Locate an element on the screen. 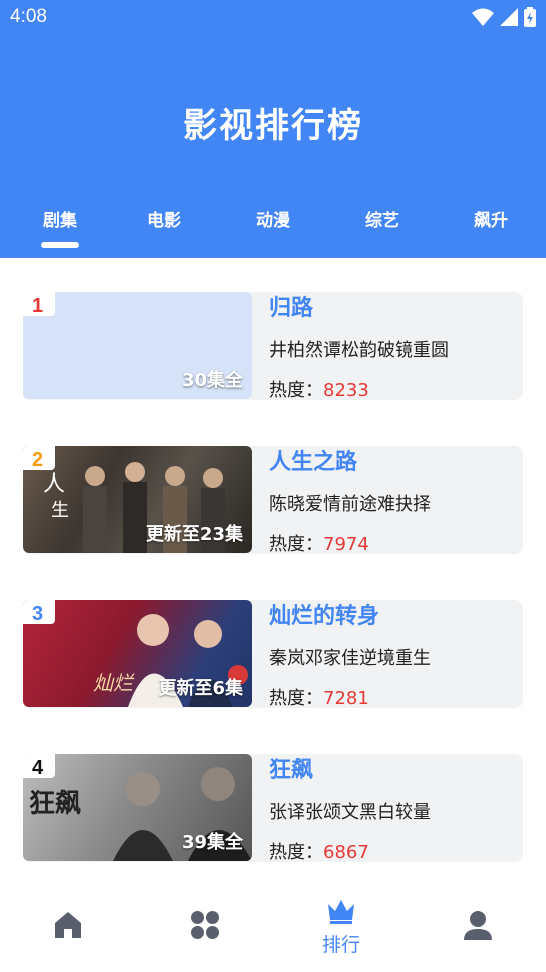 The width and height of the screenshot is (546, 972). heat-row: 热度：8233 is located at coordinates (319, 389).